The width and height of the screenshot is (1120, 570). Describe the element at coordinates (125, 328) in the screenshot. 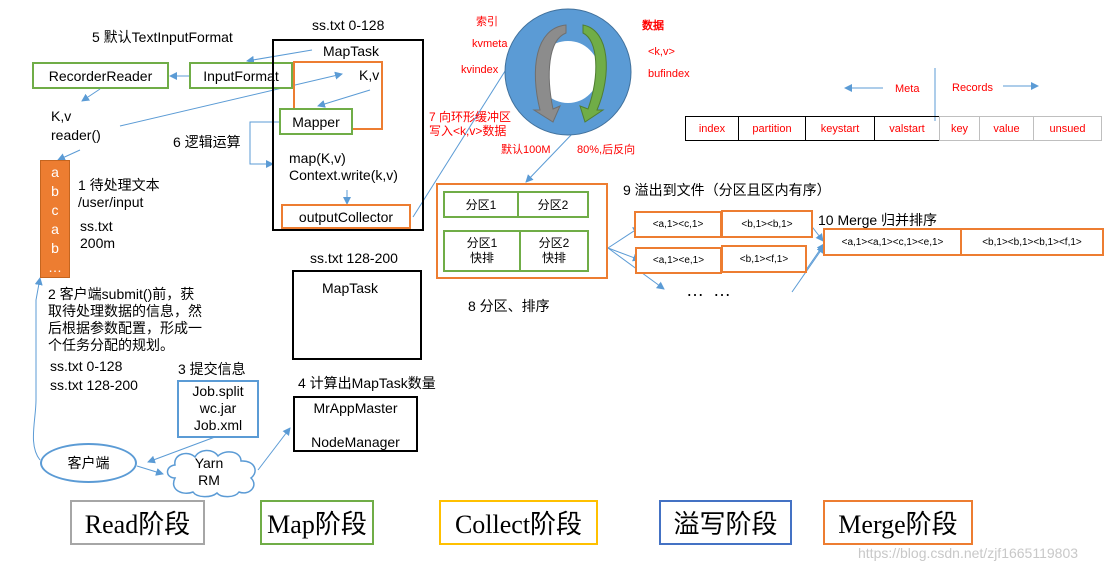

I see `step2-line: 后根据参数配置，形成一` at that location.